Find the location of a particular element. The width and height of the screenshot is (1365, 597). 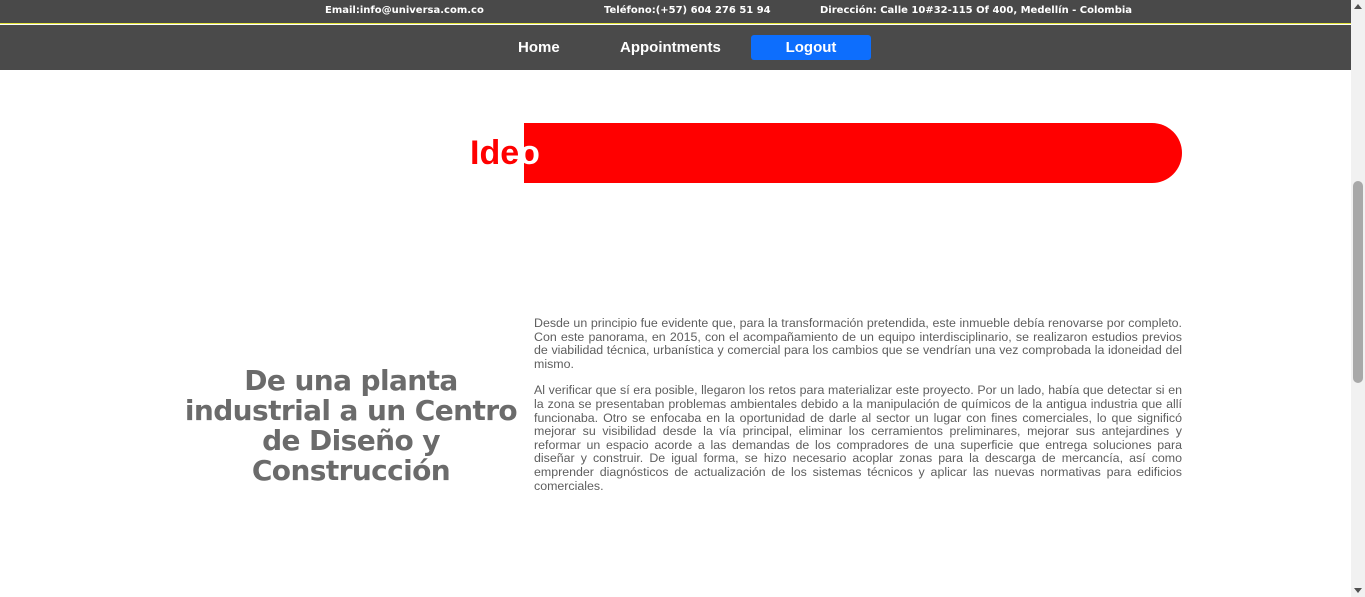

banner-title: Ideo is located at coordinates (505, 153).